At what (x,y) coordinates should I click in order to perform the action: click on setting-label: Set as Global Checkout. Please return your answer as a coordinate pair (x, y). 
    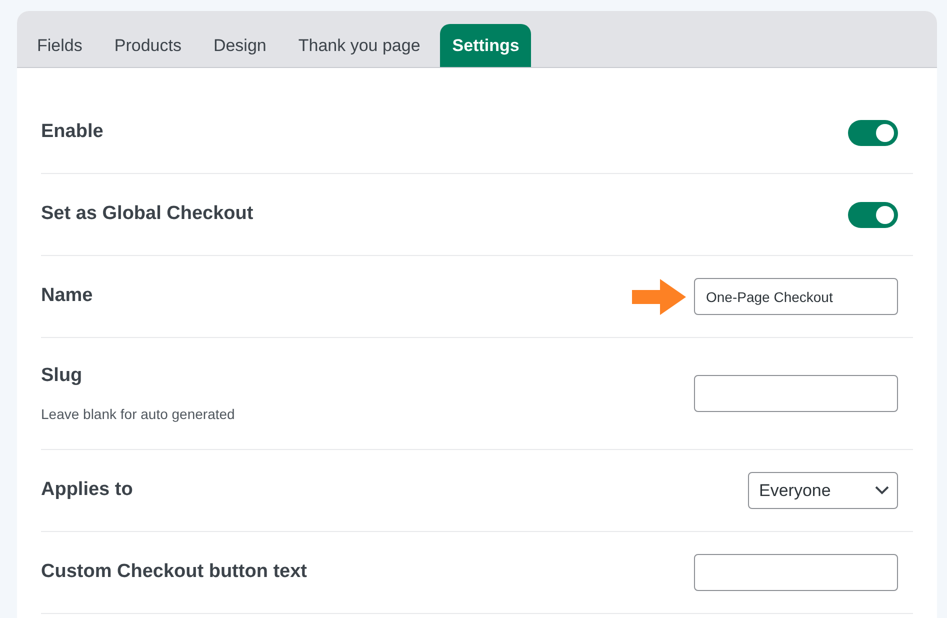
    Looking at the image, I should click on (147, 214).